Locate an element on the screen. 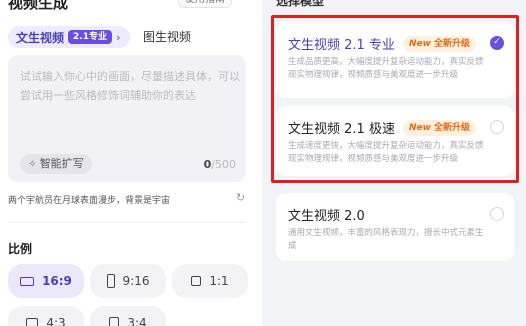 The image size is (526, 326). ratio-label: 1:1 is located at coordinates (219, 281).